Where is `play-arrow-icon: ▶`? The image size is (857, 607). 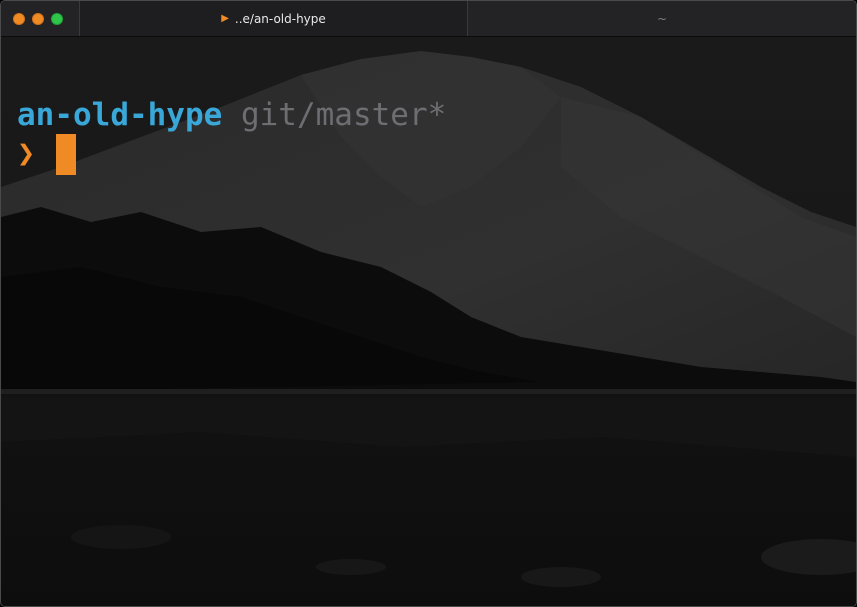 play-arrow-icon: ▶ is located at coordinates (225, 18).